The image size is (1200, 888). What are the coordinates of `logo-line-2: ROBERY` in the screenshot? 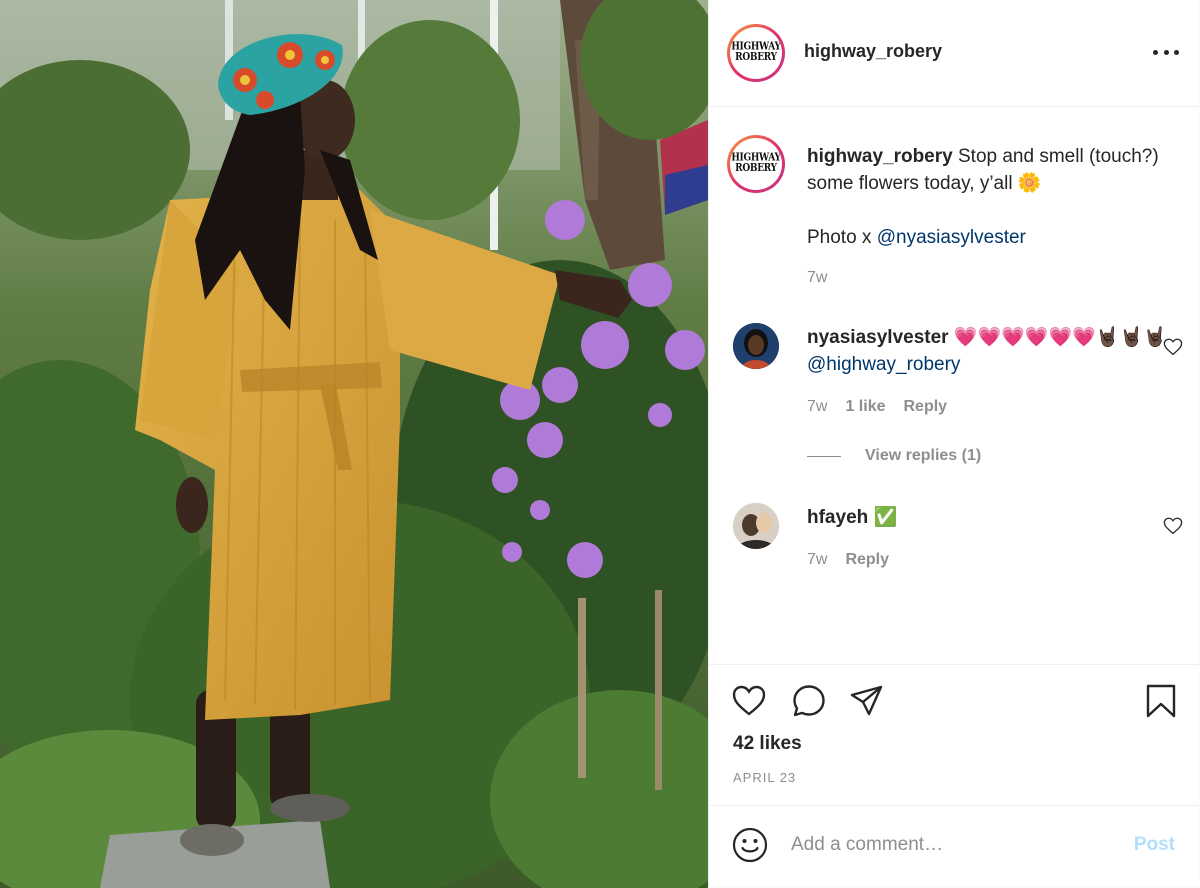 It's located at (756, 57).